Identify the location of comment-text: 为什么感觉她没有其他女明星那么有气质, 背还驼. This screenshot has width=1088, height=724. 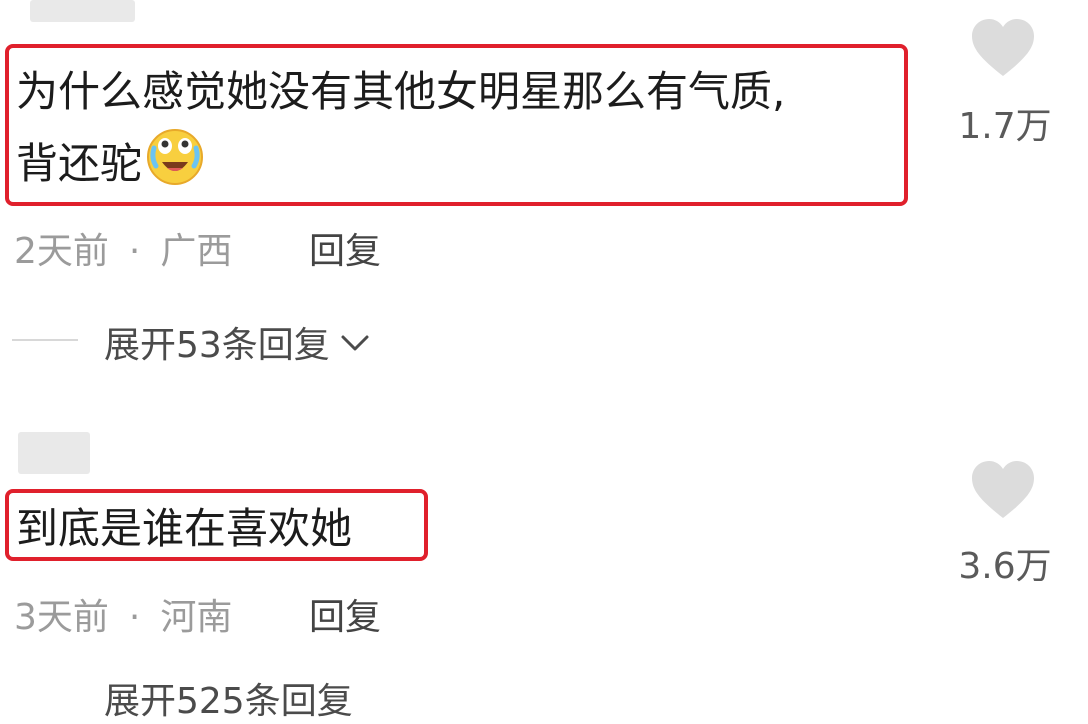
(400, 132).